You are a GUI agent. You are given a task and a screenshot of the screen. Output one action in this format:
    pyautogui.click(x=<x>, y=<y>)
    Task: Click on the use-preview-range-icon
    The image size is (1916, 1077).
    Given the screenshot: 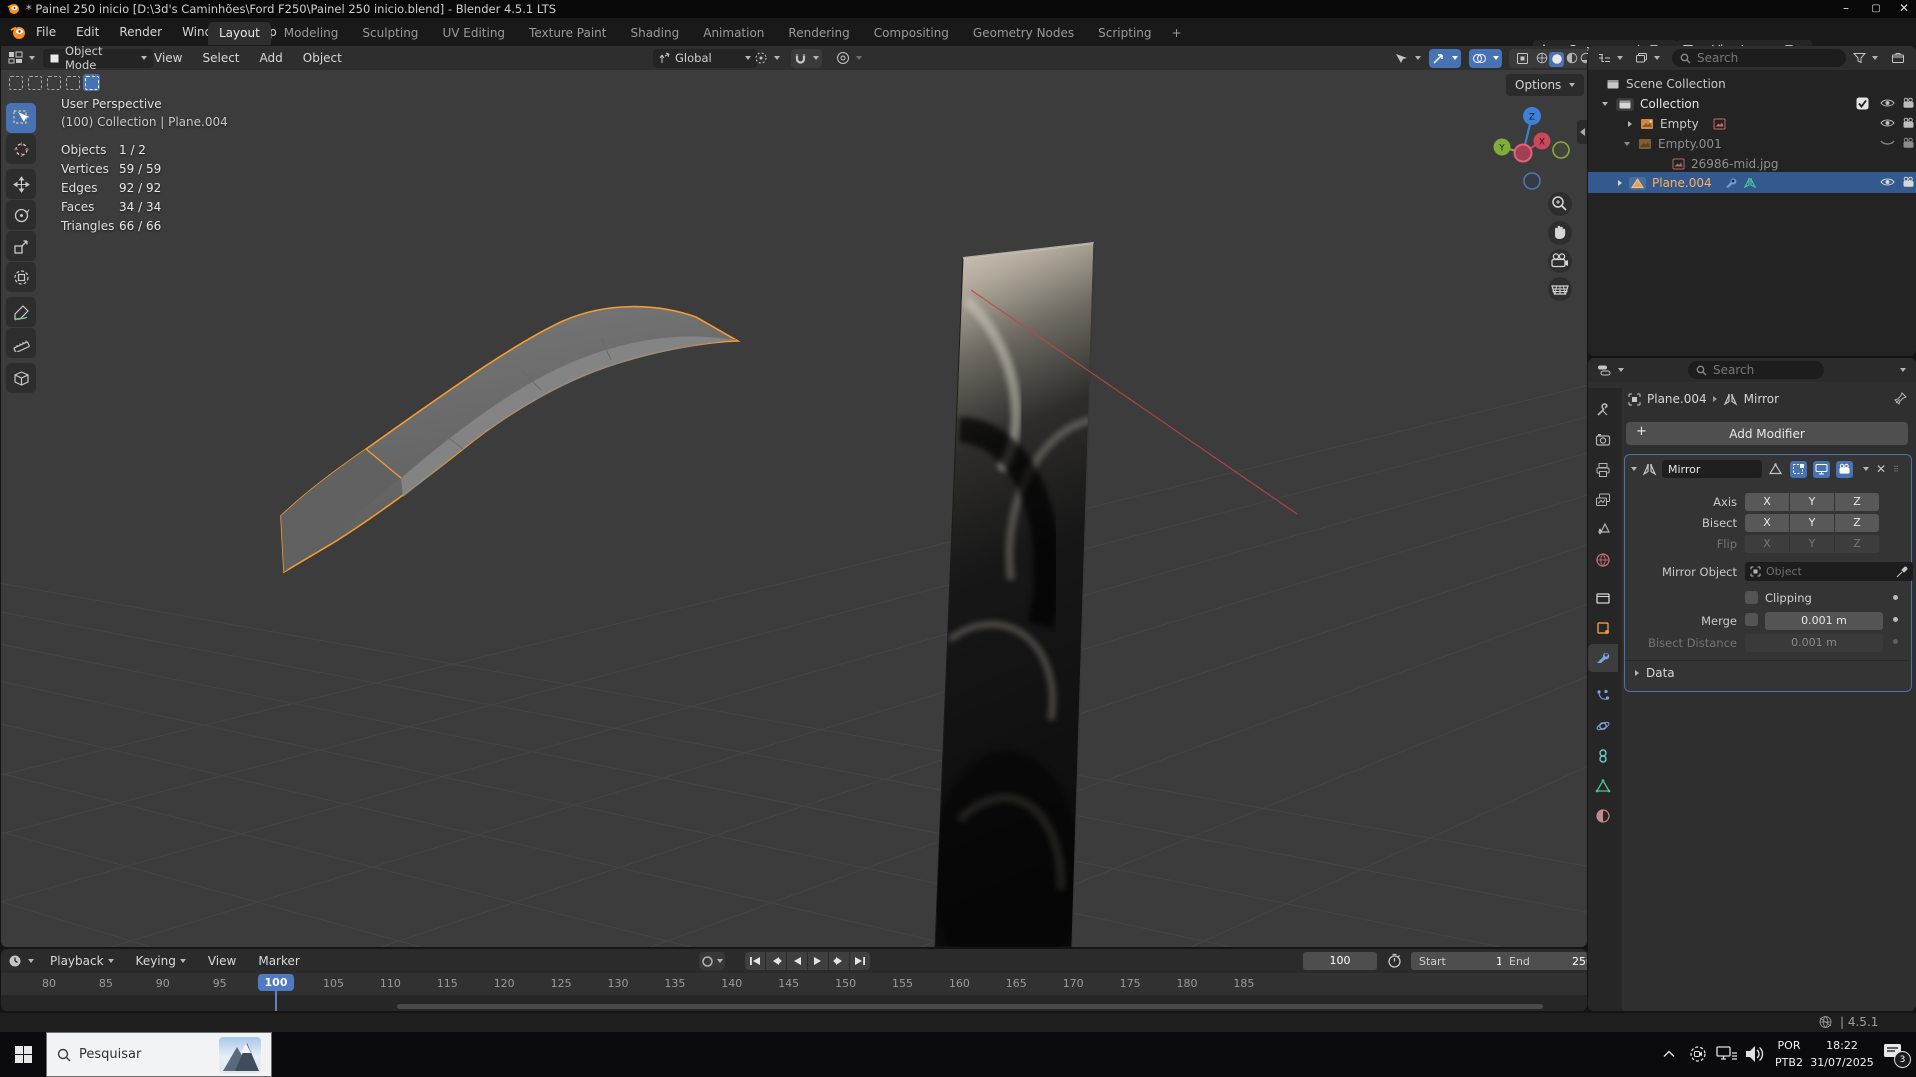 What is the action you would take?
    pyautogui.click(x=1394, y=960)
    